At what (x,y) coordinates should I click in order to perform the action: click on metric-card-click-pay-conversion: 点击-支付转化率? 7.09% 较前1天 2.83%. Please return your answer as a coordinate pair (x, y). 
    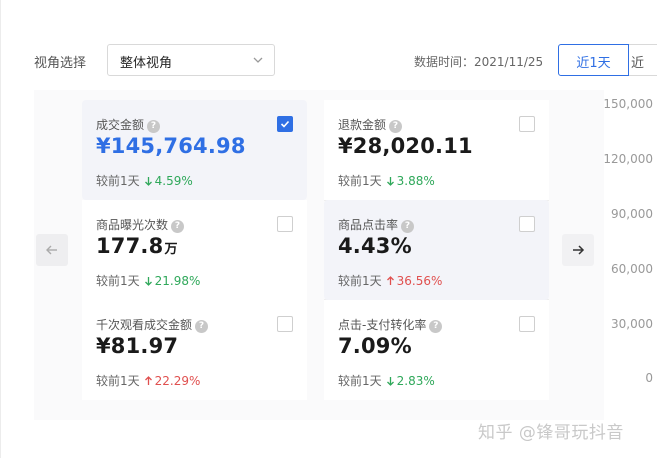
    Looking at the image, I should click on (436, 350).